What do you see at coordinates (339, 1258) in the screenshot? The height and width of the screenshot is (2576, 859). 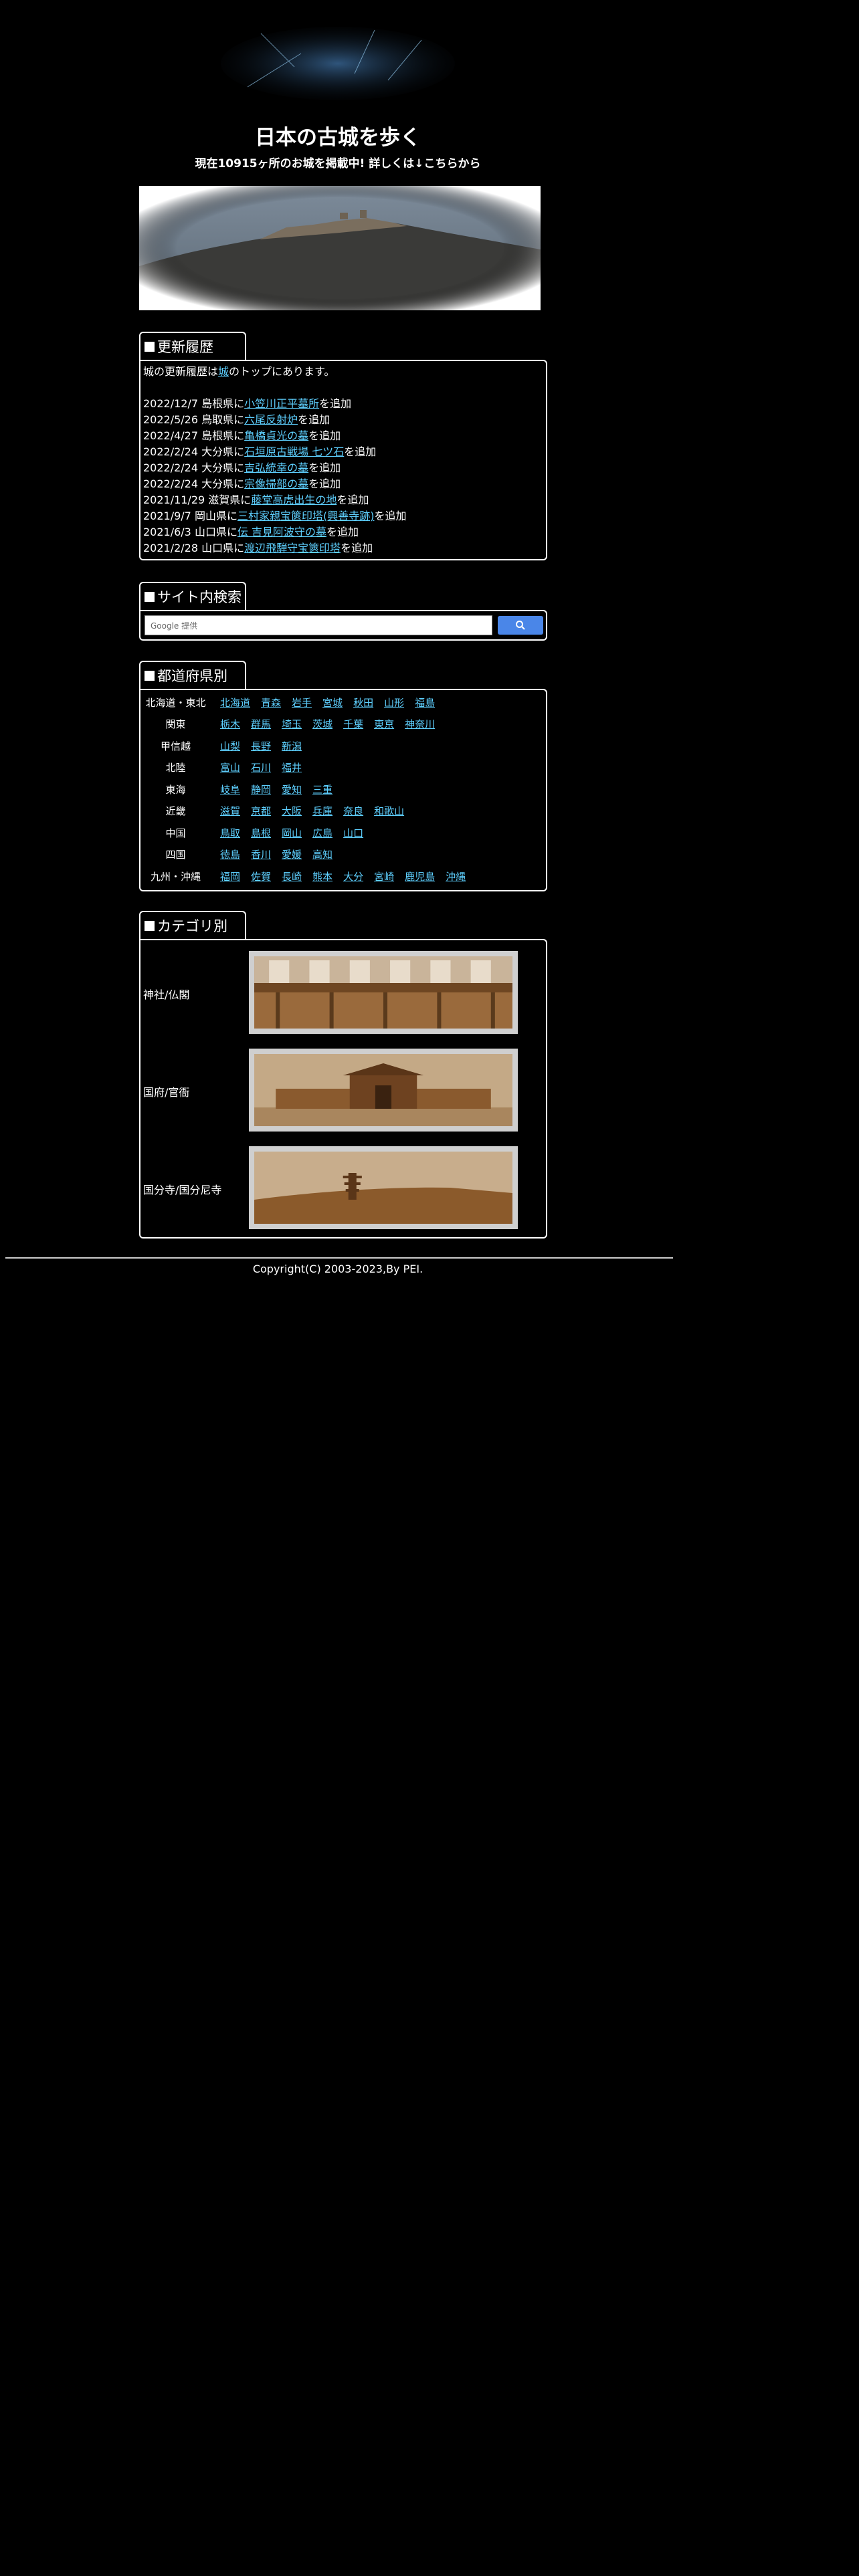 I see `footer-divider` at bounding box center [339, 1258].